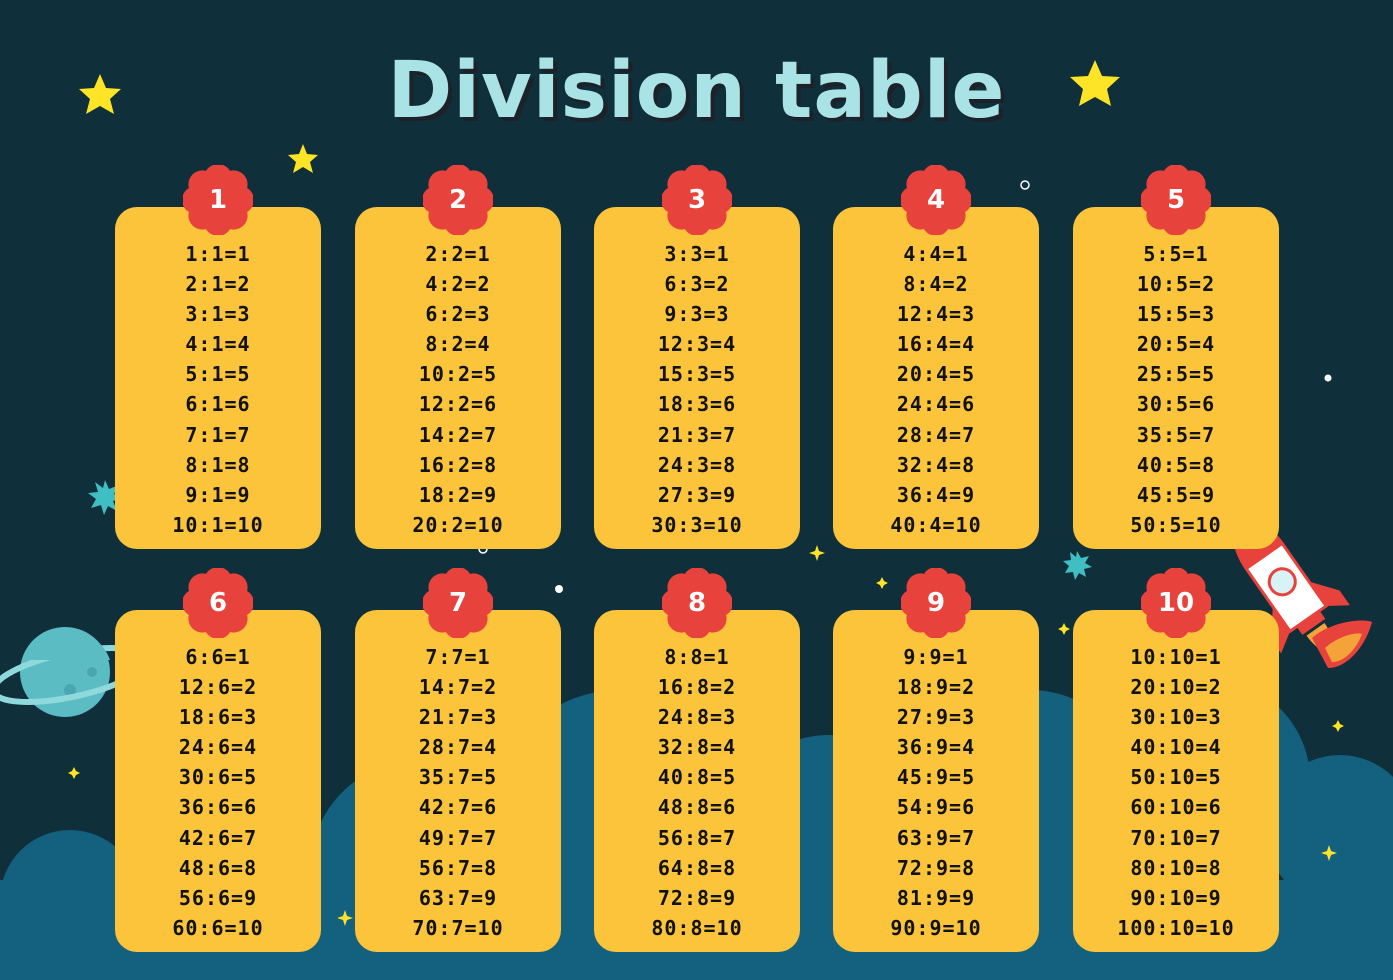 This screenshot has width=1393, height=980. I want to click on equation-row: 80:8=10, so click(697, 927).